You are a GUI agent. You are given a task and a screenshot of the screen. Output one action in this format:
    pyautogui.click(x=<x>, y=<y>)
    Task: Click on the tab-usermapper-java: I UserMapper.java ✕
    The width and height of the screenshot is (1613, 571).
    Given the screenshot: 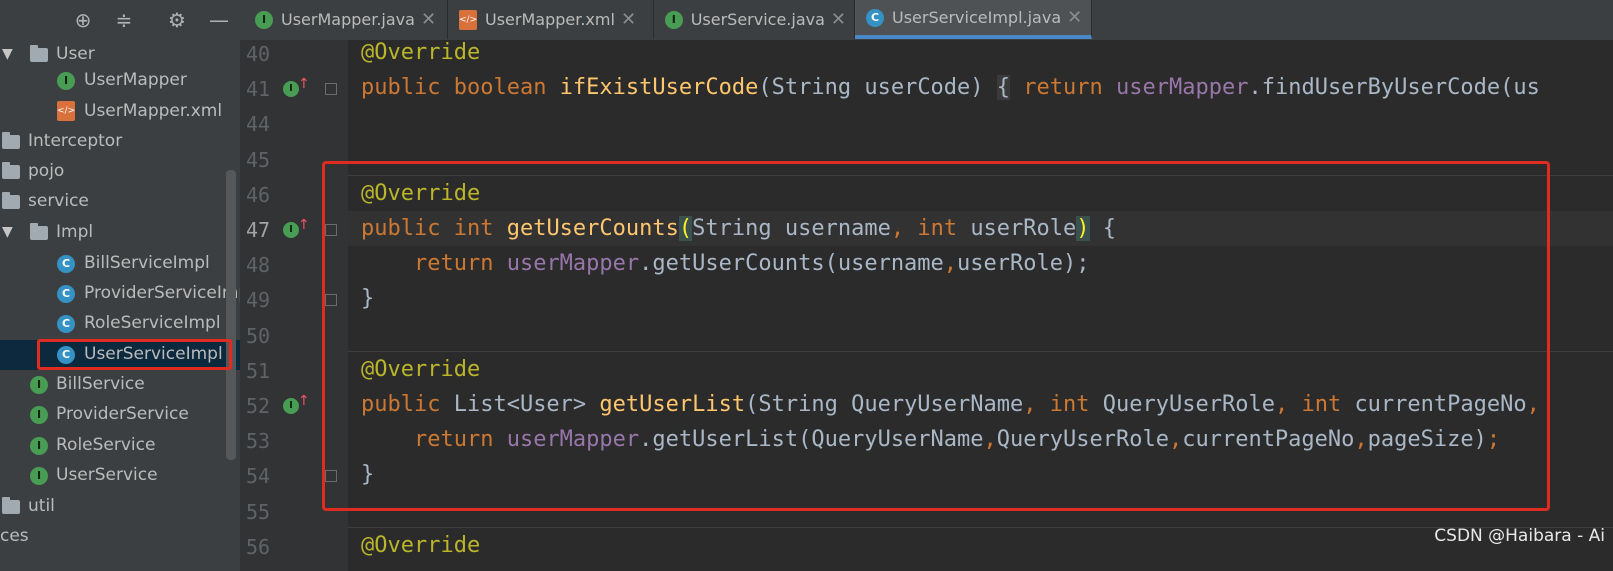 What is the action you would take?
    pyautogui.click(x=346, y=19)
    